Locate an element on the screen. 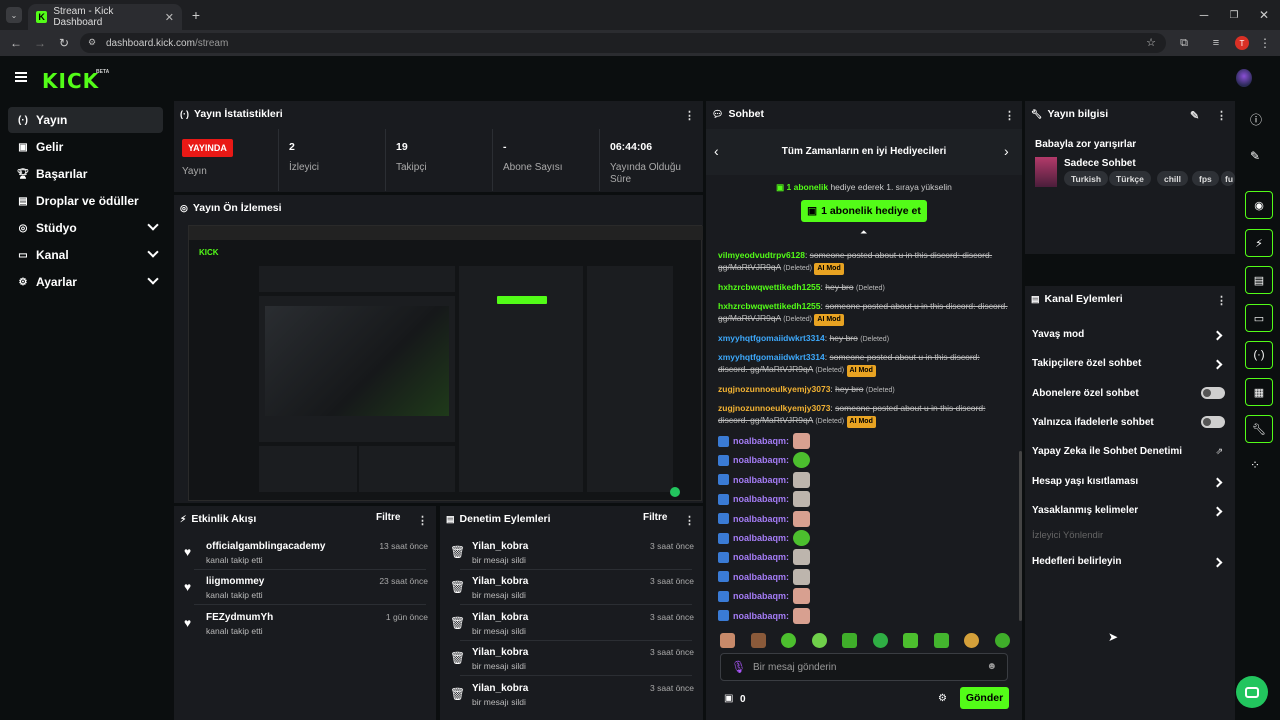 This screenshot has width=1280, height=720. info-icon: ⓘ is located at coordinates (1256, 119).